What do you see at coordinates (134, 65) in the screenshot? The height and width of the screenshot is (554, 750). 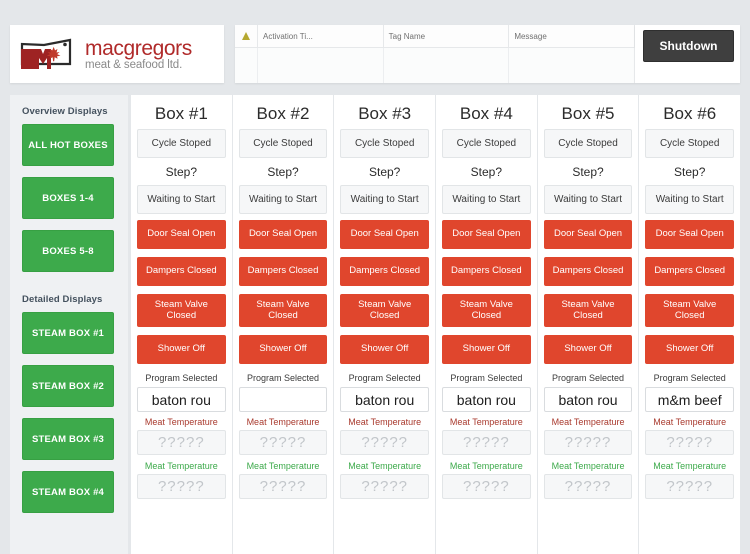 I see `brand-tagline: meat & seafood ltd.` at bounding box center [134, 65].